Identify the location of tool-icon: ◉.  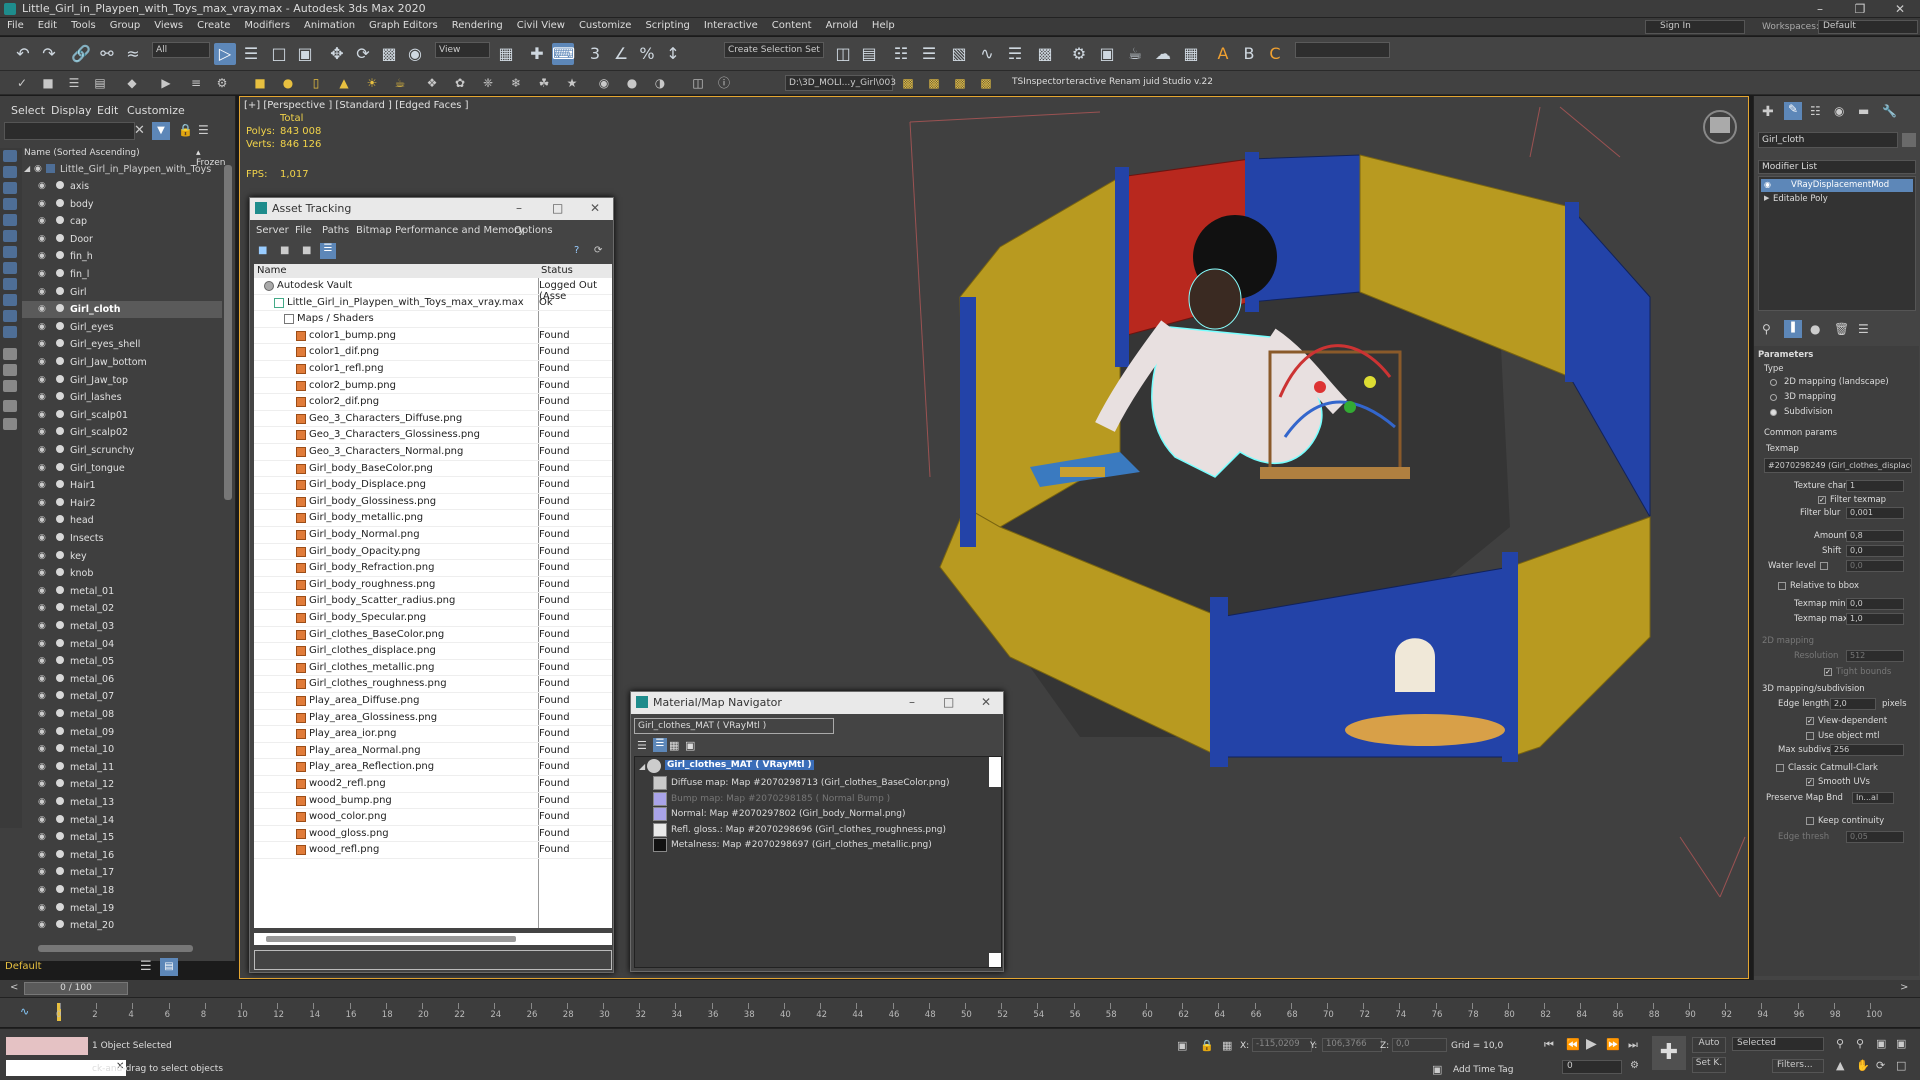
(604, 83).